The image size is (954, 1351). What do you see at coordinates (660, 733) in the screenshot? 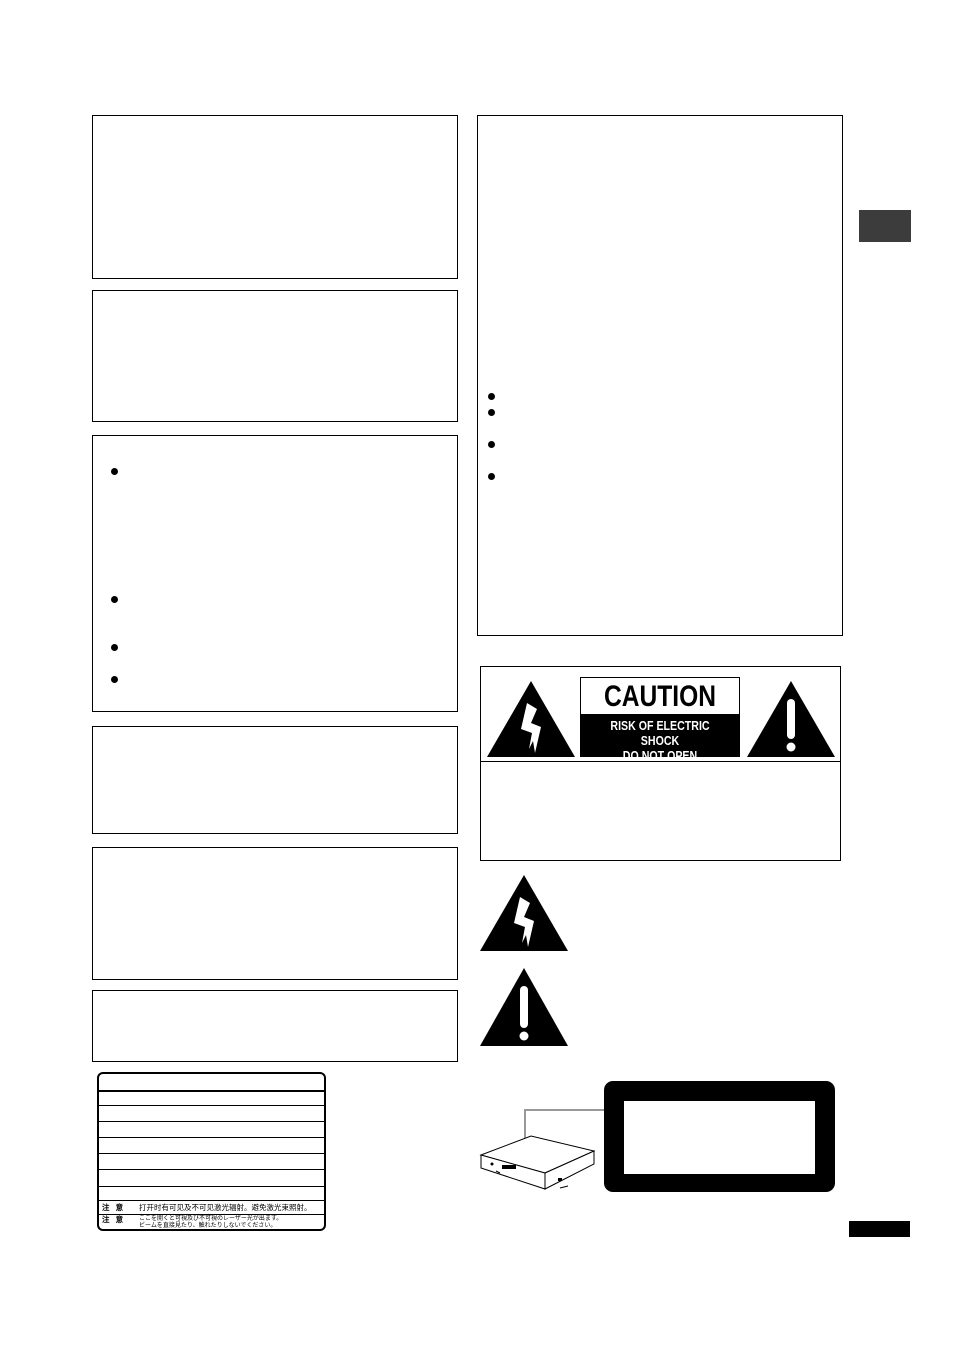
I see `caution-line-1: RISK OF ELECTRIC SHOCK` at bounding box center [660, 733].